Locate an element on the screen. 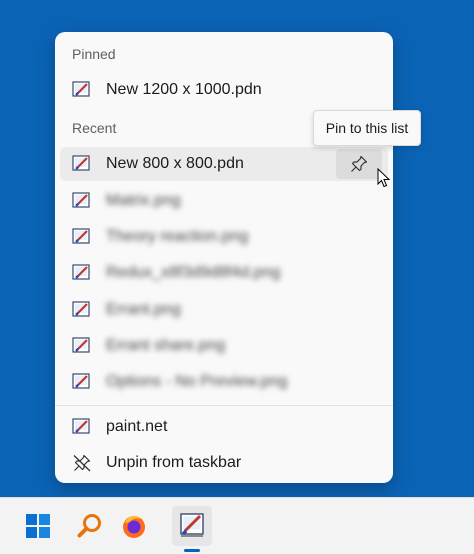 The width and height of the screenshot is (474, 554). recent-section-label: Recent is located at coordinates (94, 128).